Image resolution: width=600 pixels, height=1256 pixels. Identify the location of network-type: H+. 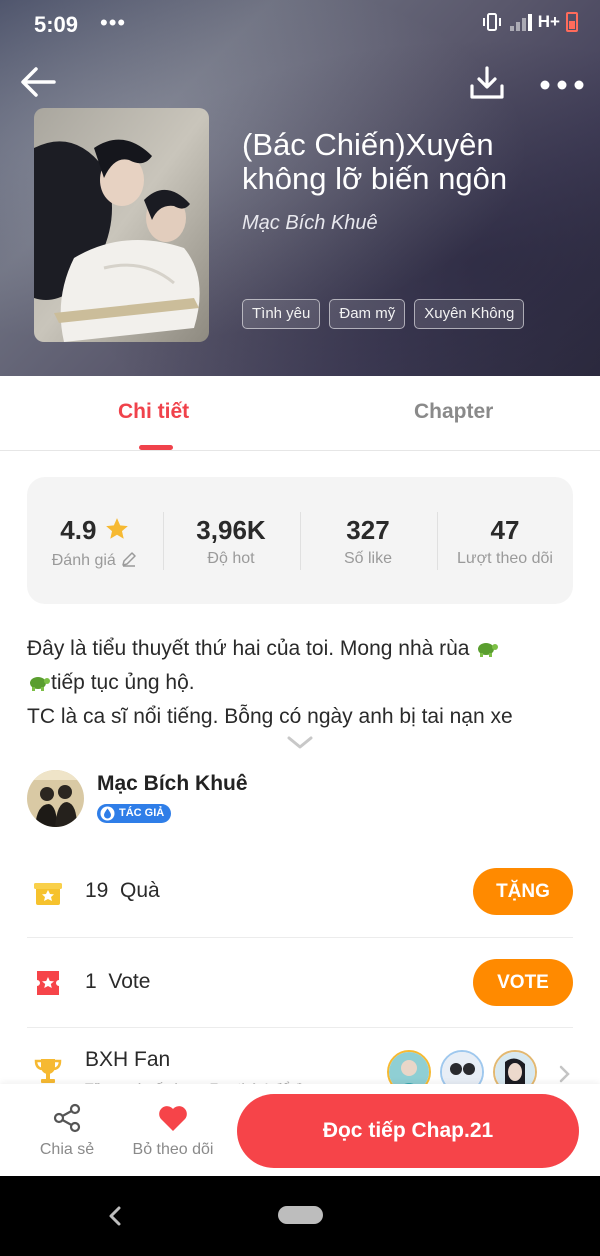
(548, 21).